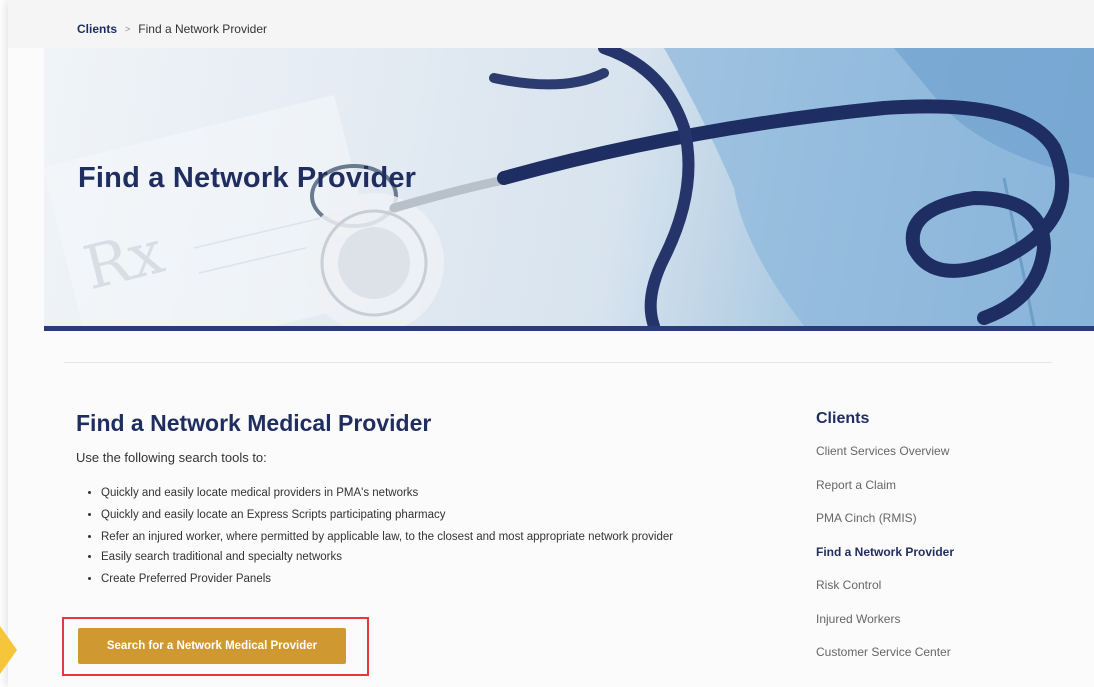 The image size is (1094, 687). Describe the element at coordinates (885, 495) in the screenshot. I see `sidebar-item-report-a-claim: Report a Claim` at that location.